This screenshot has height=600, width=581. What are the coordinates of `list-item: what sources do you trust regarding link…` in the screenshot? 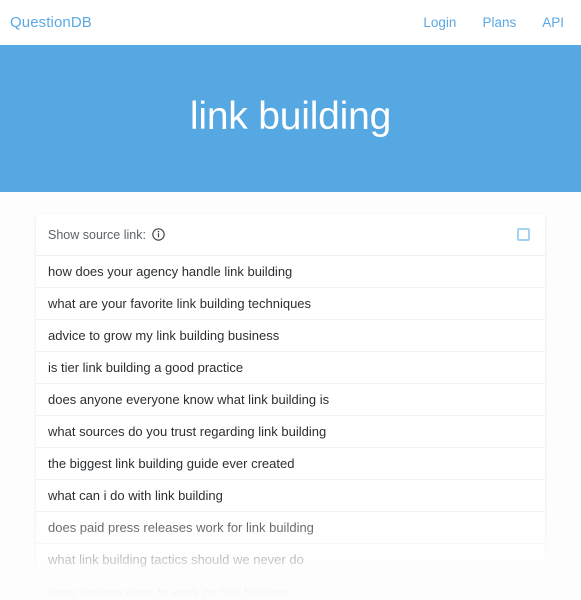 It's located at (290, 432).